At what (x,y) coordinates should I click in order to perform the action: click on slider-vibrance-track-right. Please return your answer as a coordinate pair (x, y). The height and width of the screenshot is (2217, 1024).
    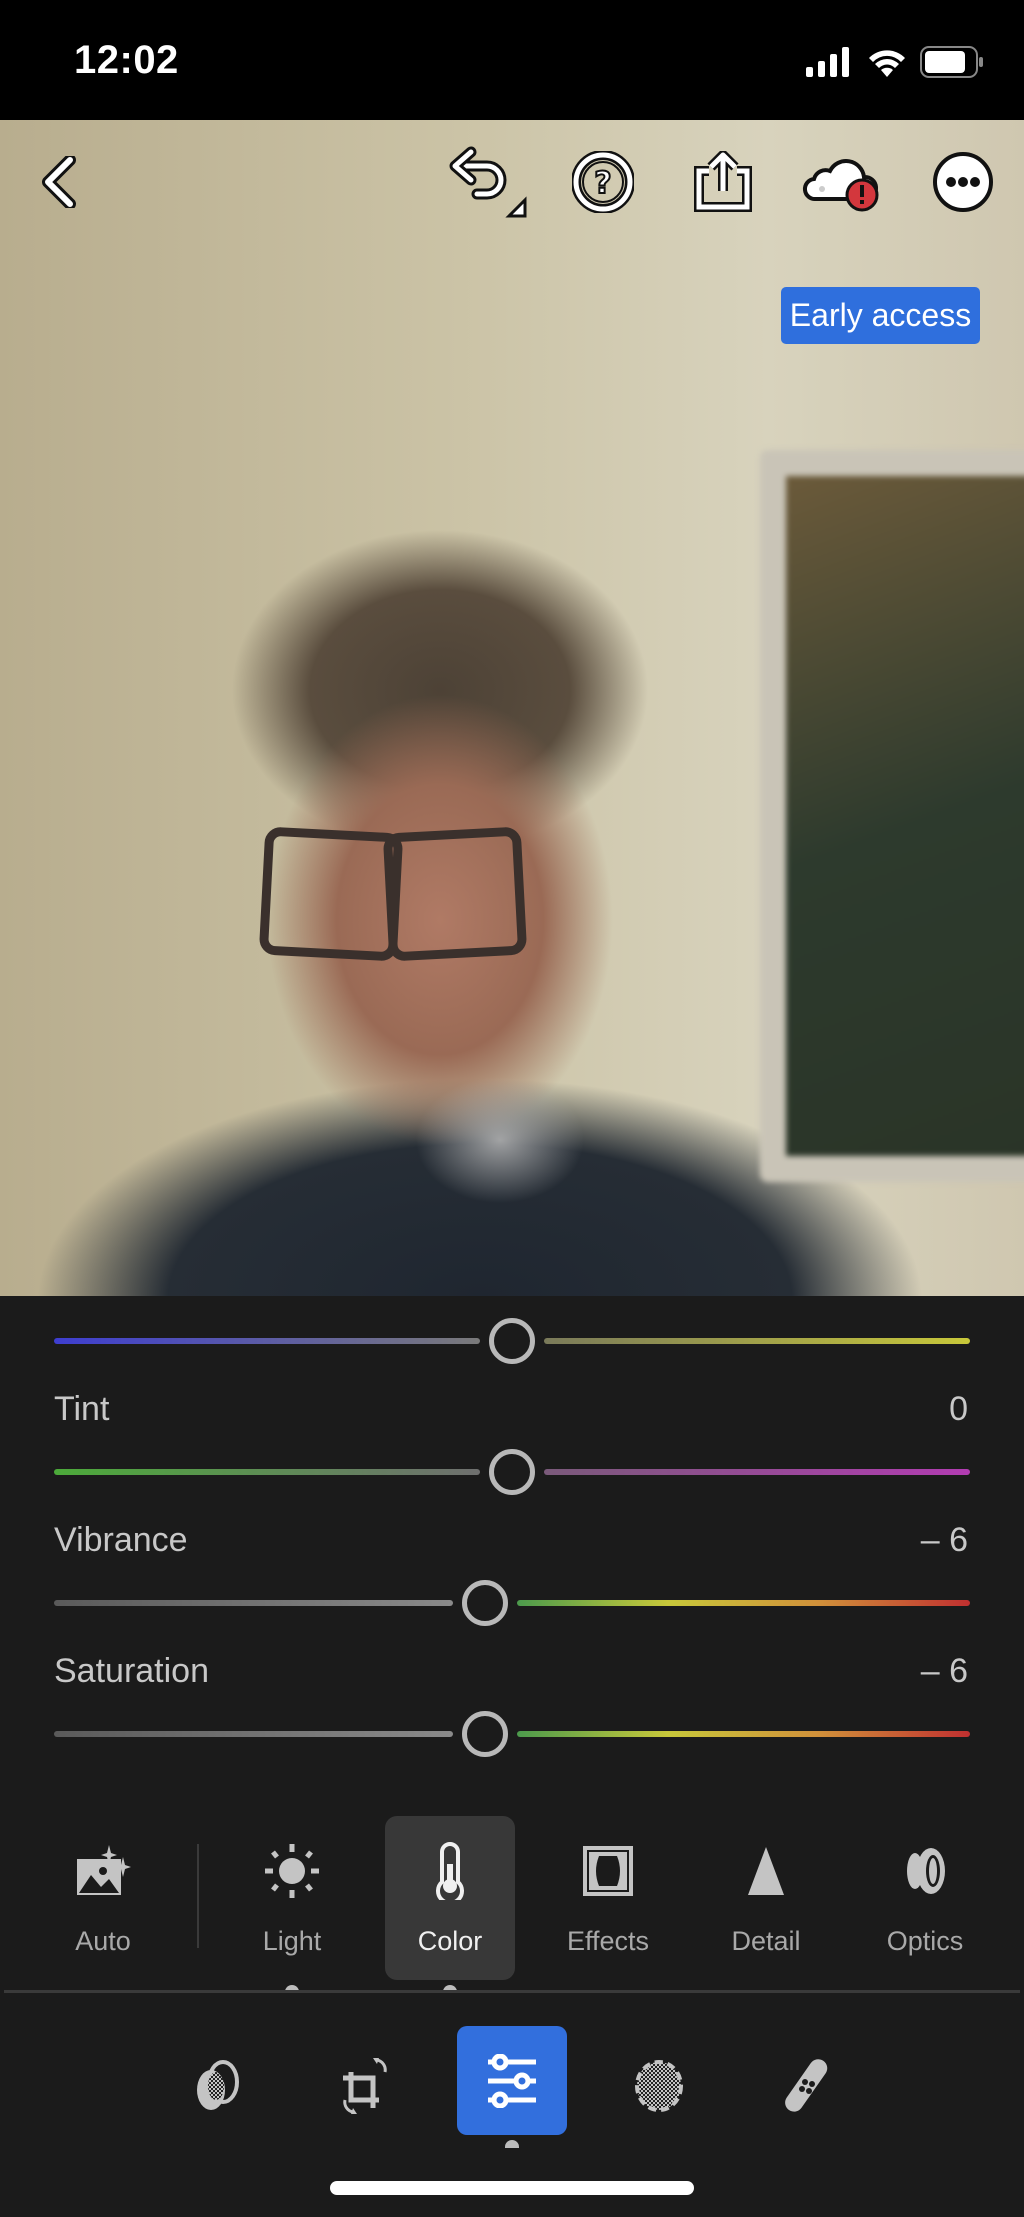
    Looking at the image, I should click on (743, 1603).